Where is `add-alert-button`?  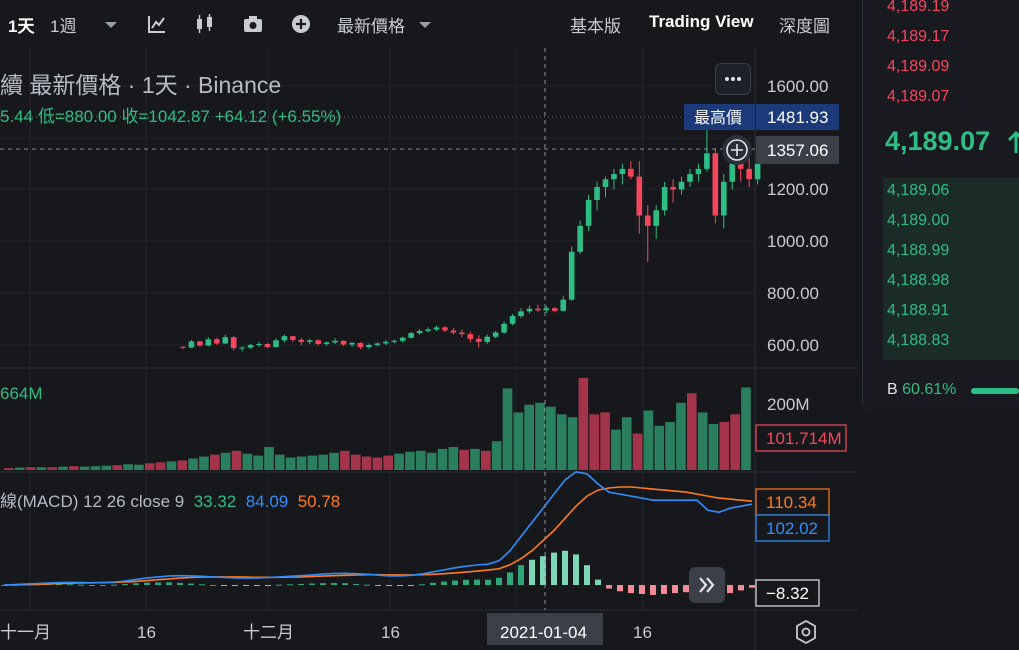 add-alert-button is located at coordinates (737, 150).